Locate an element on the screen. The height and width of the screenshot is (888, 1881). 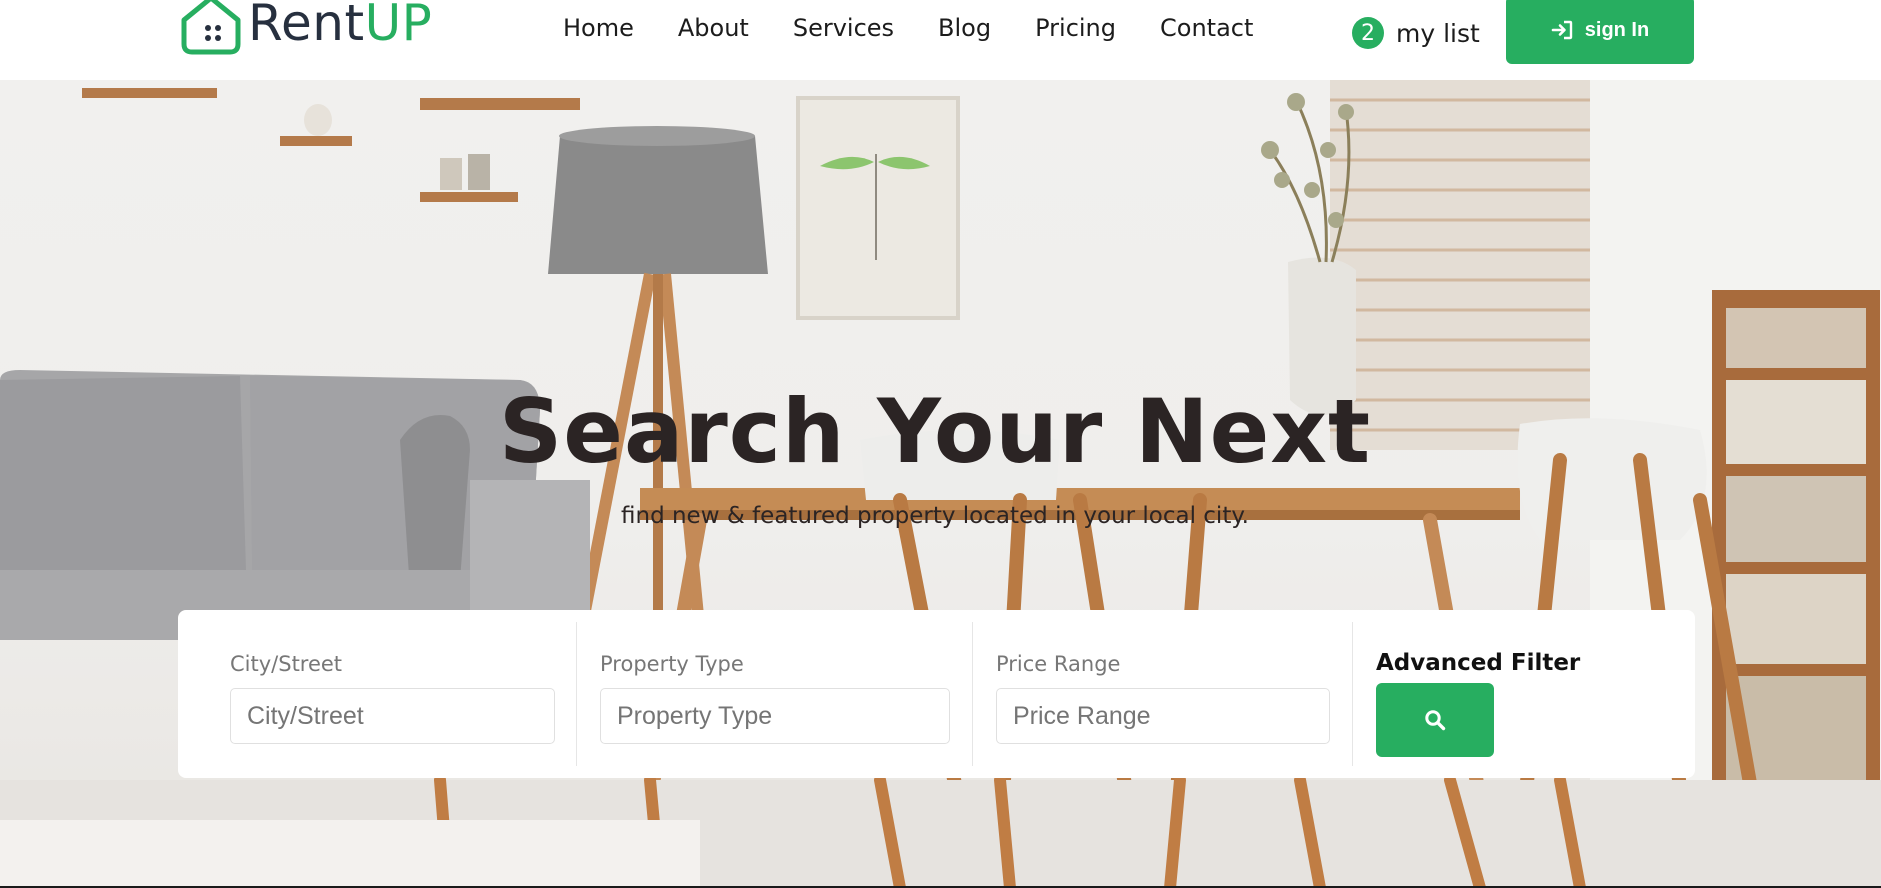
property-type-input is located at coordinates (775, 716).